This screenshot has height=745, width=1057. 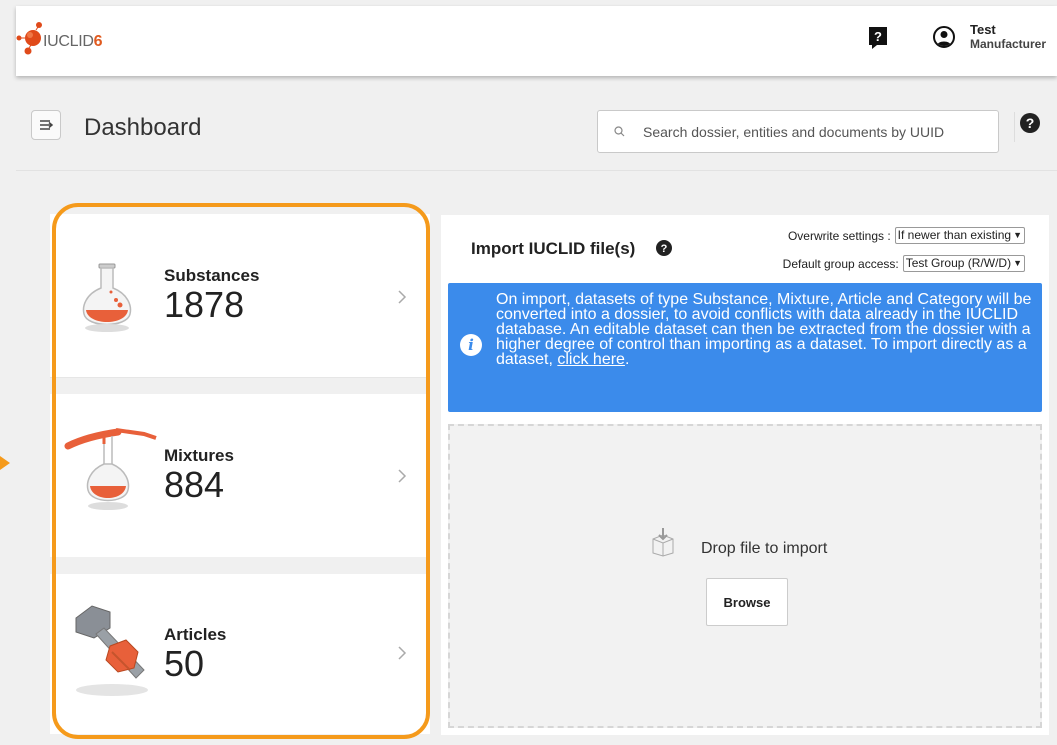 What do you see at coordinates (619, 131) in the screenshot?
I see `search-icon` at bounding box center [619, 131].